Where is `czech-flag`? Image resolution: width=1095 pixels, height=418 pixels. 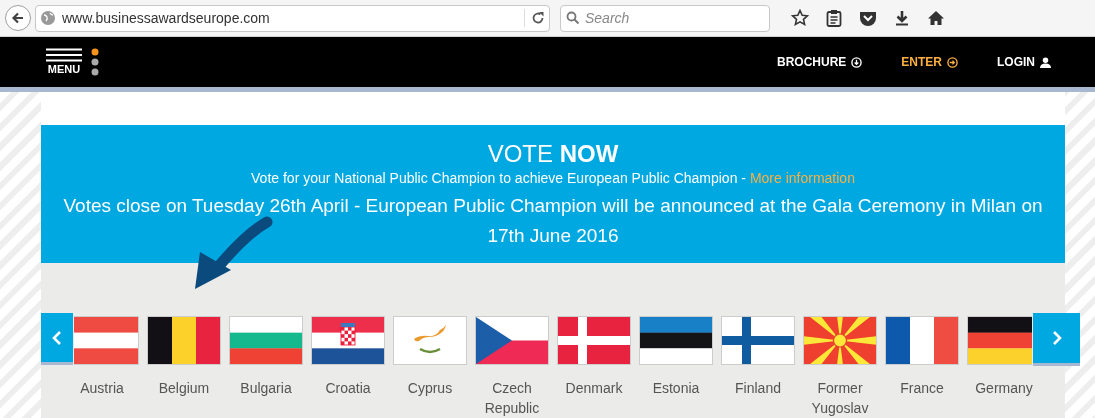
czech-flag is located at coordinates (512, 340).